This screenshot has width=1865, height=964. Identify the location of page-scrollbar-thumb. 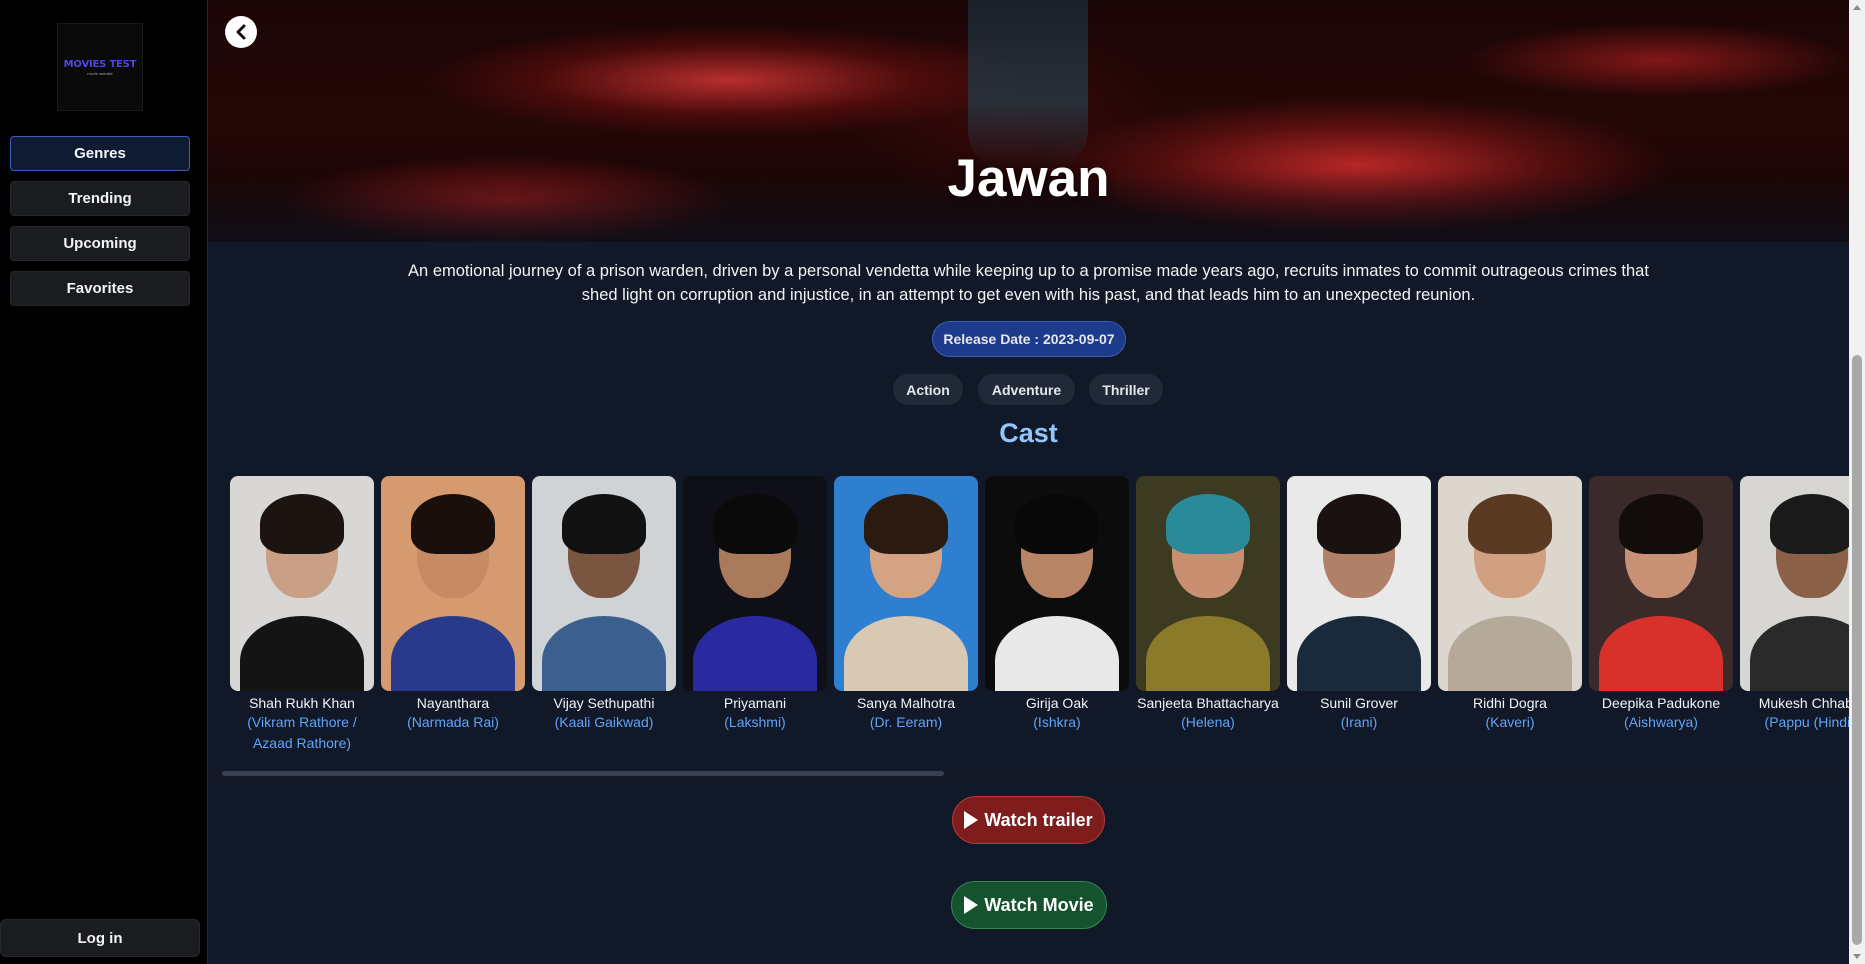
(1857, 650).